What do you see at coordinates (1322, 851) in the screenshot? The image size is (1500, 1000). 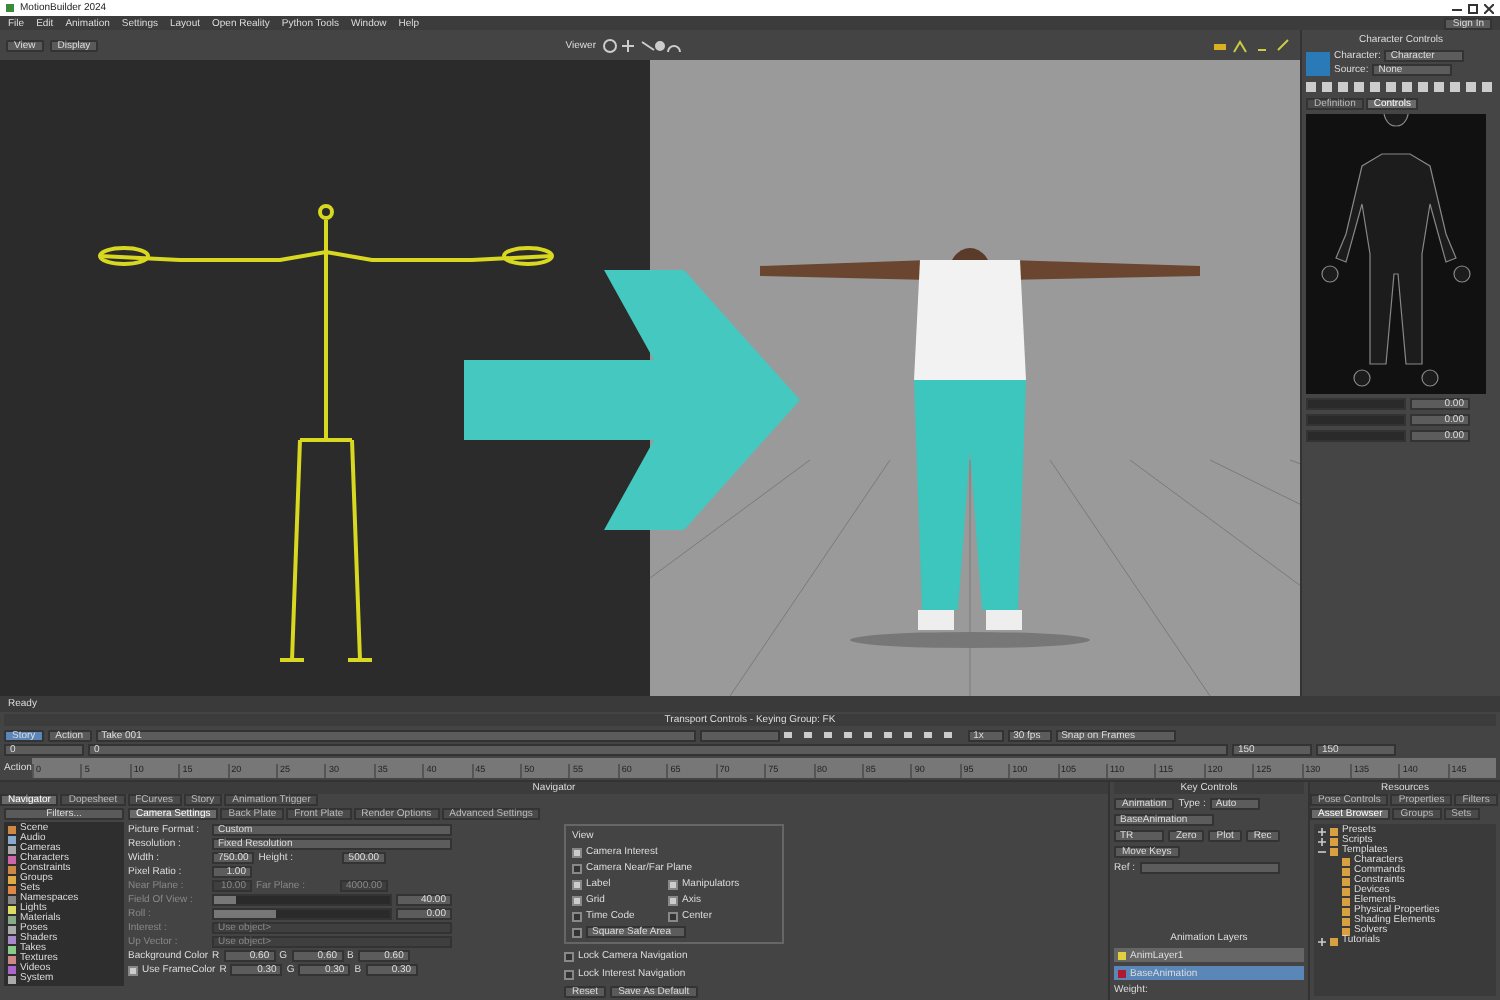 I see `collapse-icon` at bounding box center [1322, 851].